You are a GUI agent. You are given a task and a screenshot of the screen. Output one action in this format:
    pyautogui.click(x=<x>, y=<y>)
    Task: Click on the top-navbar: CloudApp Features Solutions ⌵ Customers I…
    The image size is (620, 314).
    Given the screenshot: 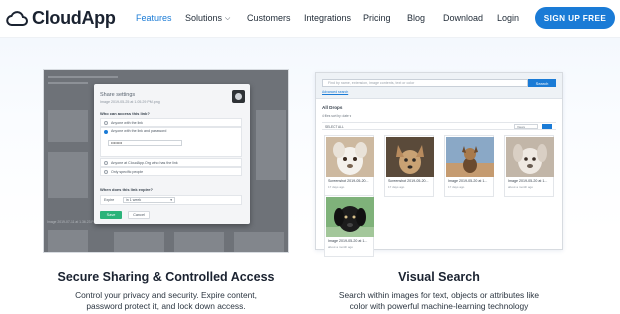 What is the action you would take?
    pyautogui.click(x=310, y=19)
    